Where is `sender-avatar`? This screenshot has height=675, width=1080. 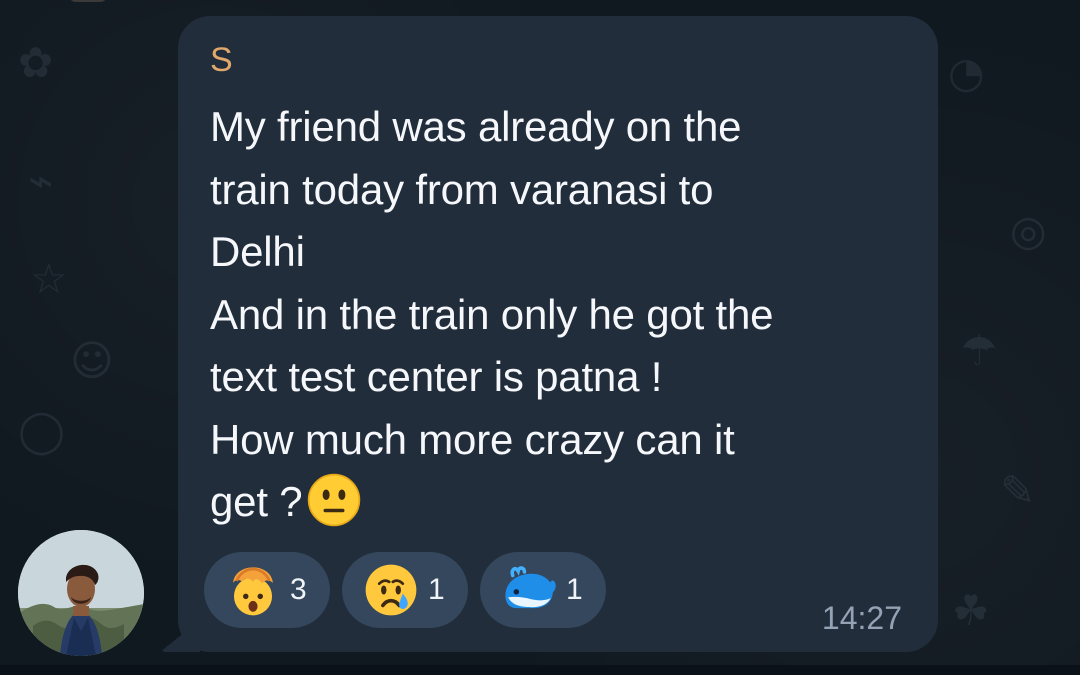
sender-avatar is located at coordinates (81, 593).